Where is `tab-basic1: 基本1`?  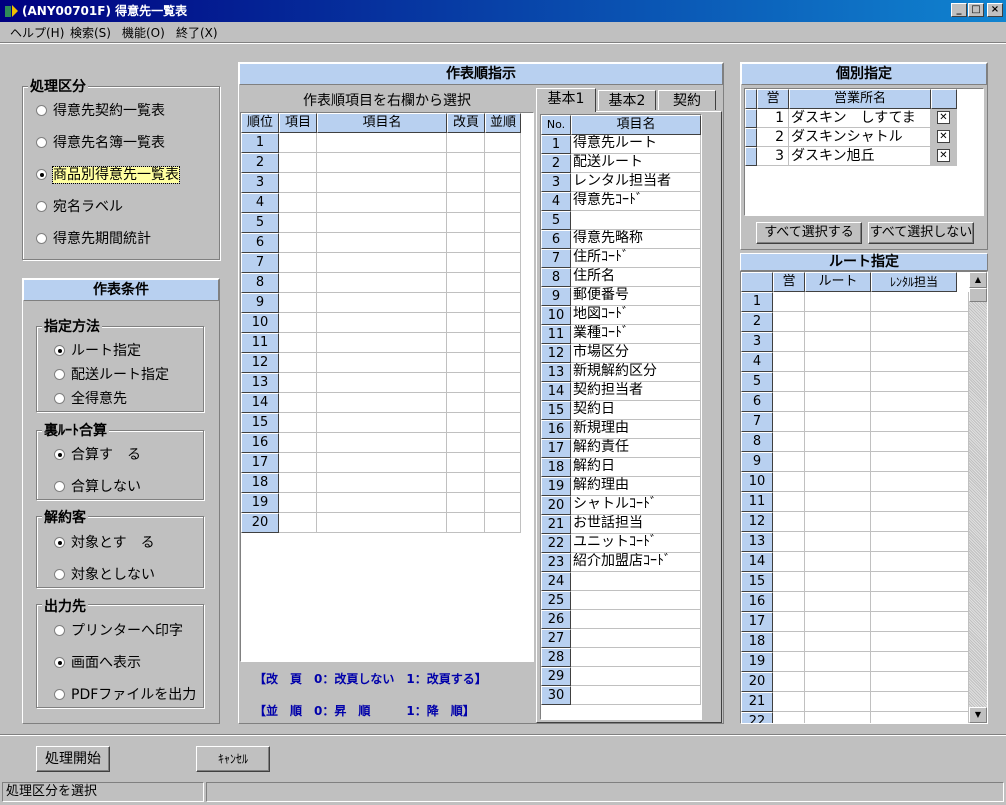 tab-basic1: 基本1 is located at coordinates (566, 100).